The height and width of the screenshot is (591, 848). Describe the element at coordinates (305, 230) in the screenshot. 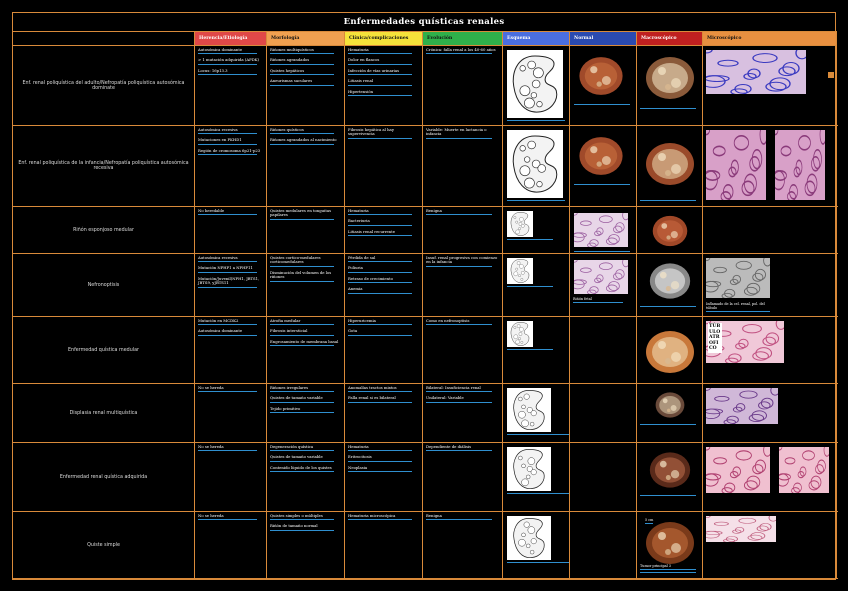

I see `morfologia-cell: Quistes medulares en tonguitas papilares` at that location.